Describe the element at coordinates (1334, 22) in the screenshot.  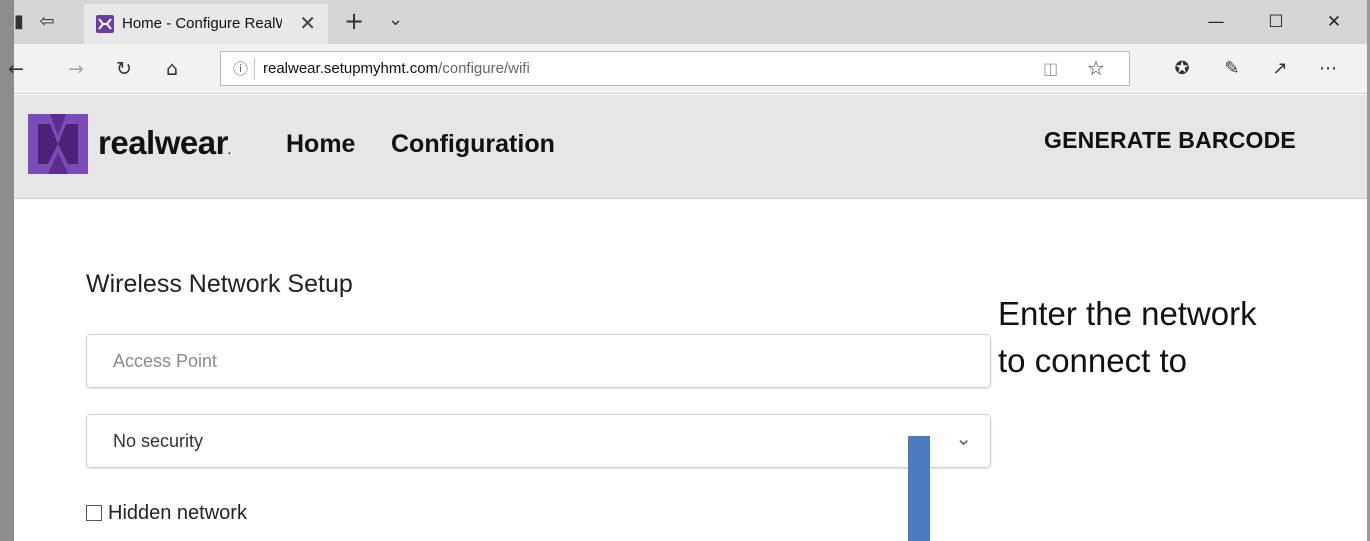
I see `close-window-button: ✕` at that location.